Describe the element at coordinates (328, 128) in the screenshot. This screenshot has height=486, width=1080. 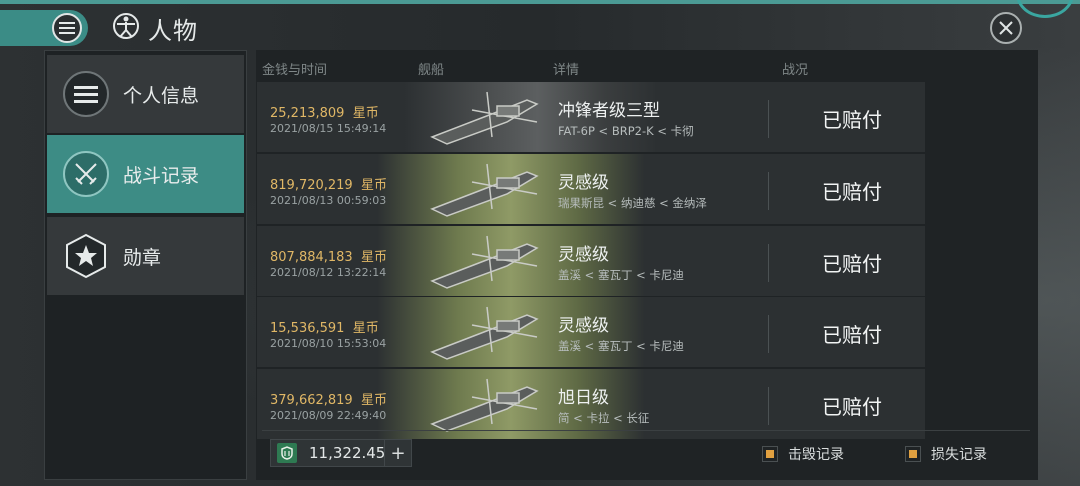
I see `battle-time: 2021/08/15 15:49:14` at that location.